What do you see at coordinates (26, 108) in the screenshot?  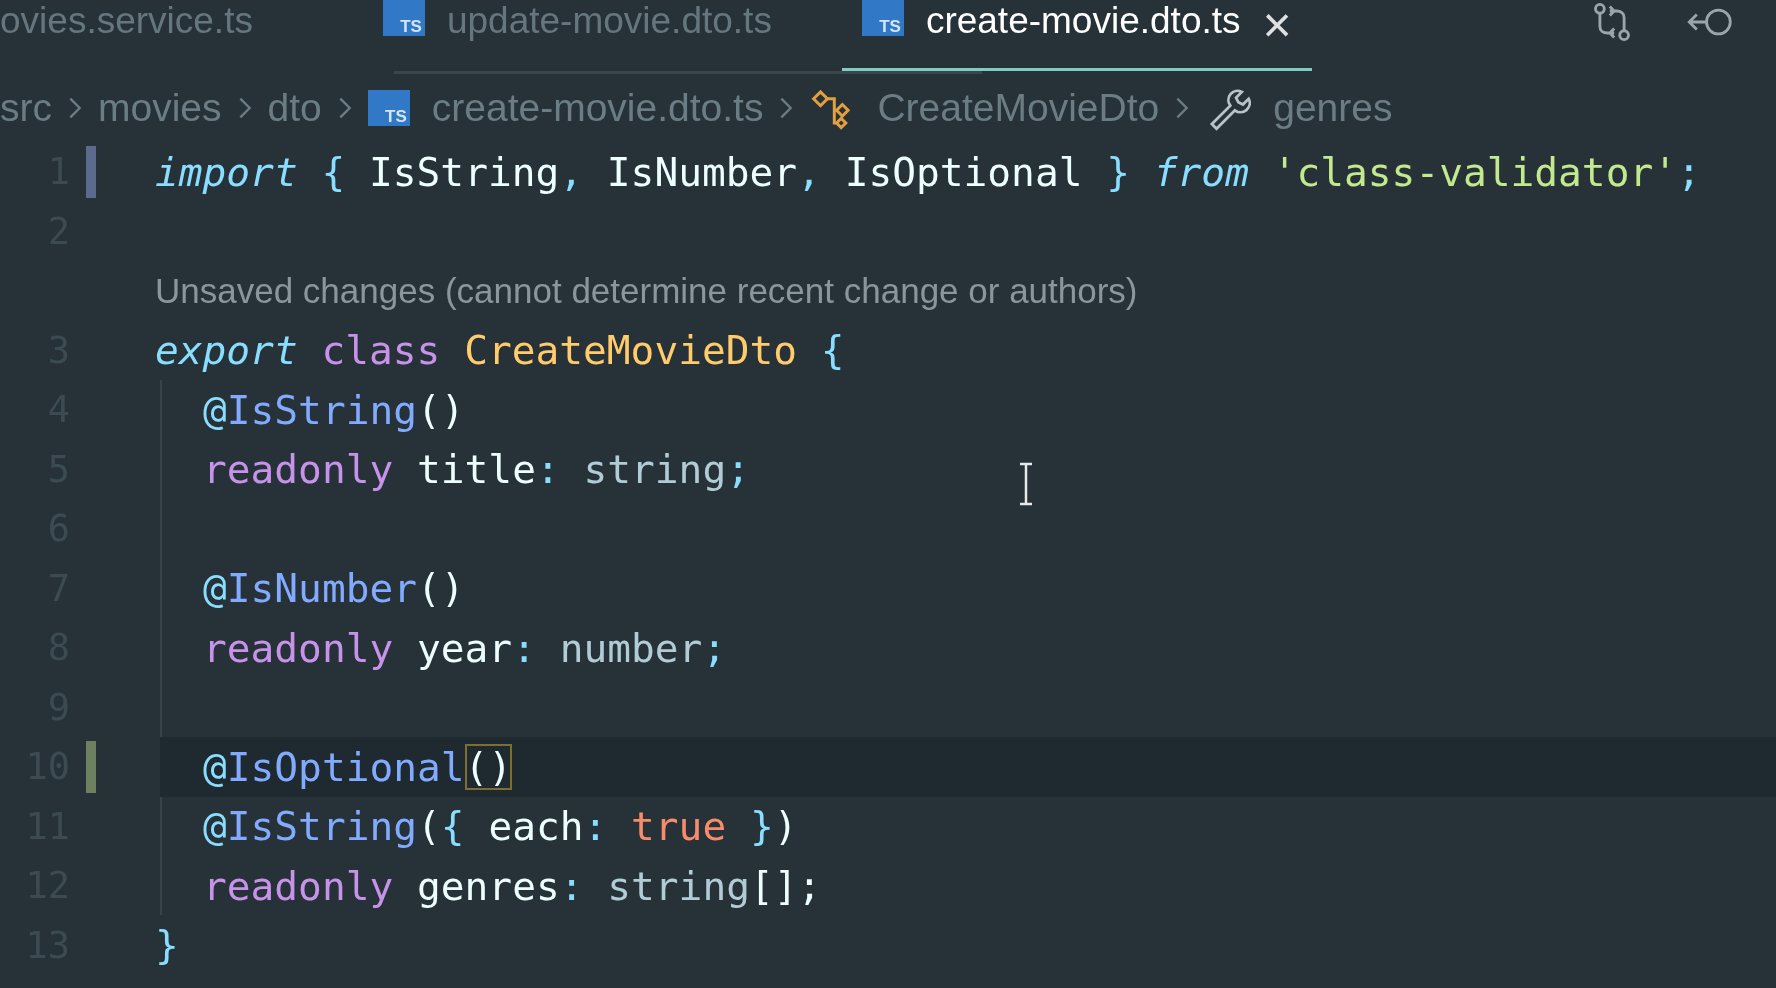 I see `breadcrumb-item: src` at bounding box center [26, 108].